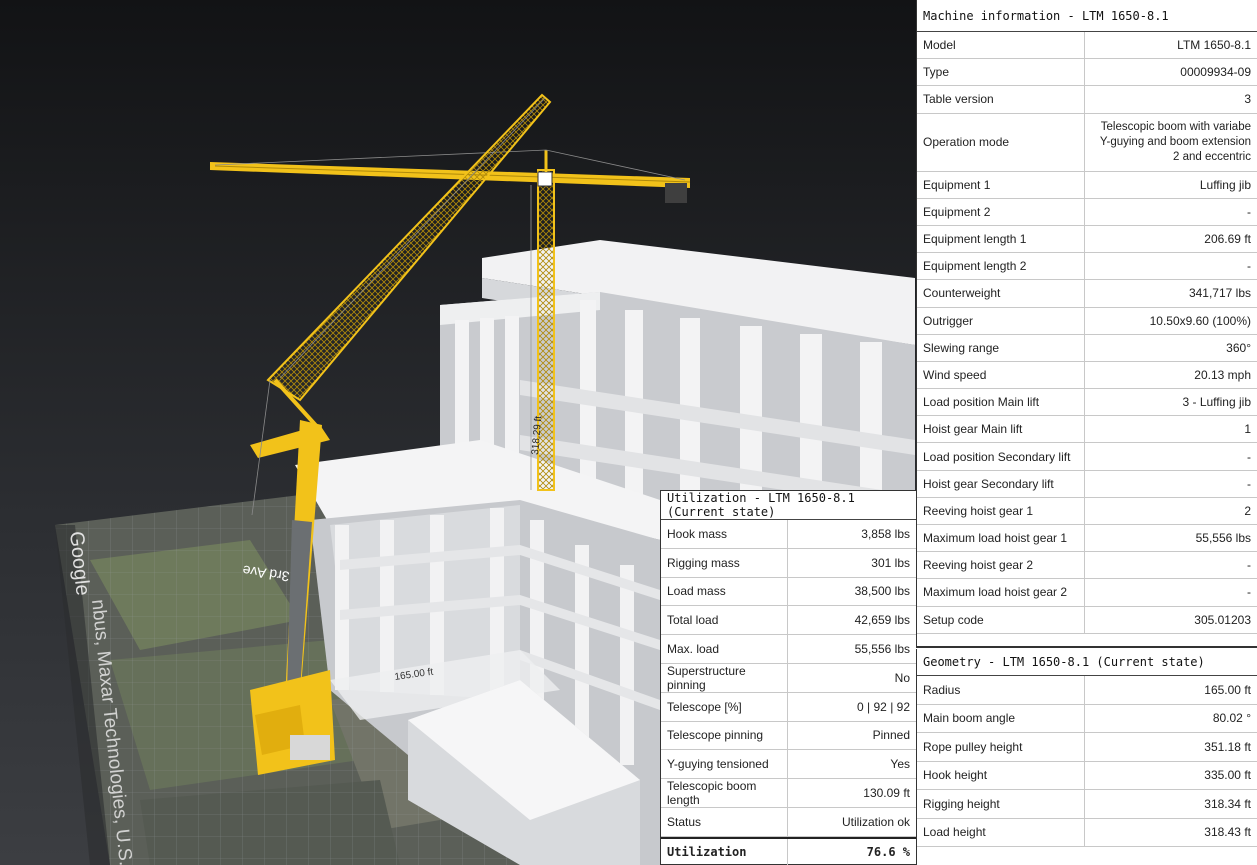 This screenshot has height=865, width=1257. I want to click on table-row: Telescope pinning Pinned, so click(788, 736).